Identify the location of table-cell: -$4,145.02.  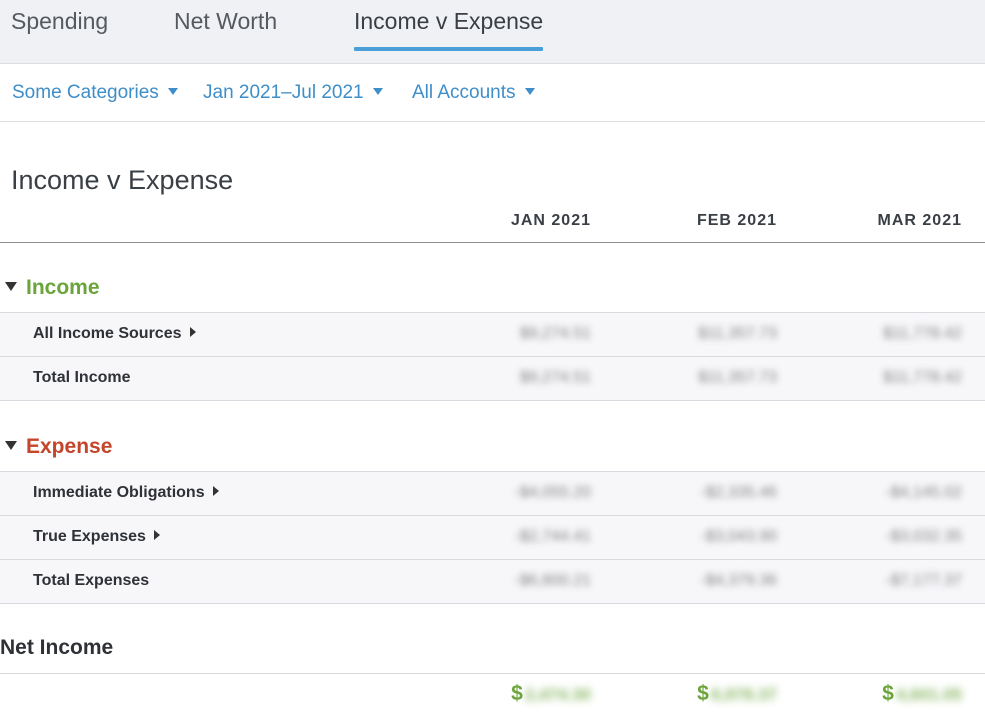
(923, 492).